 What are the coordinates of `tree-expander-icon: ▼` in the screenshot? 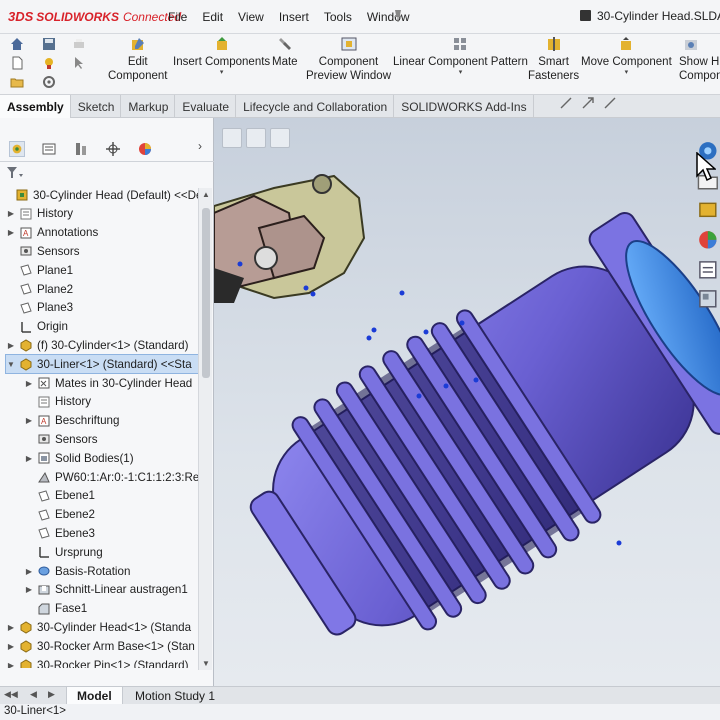 It's located at (11, 364).